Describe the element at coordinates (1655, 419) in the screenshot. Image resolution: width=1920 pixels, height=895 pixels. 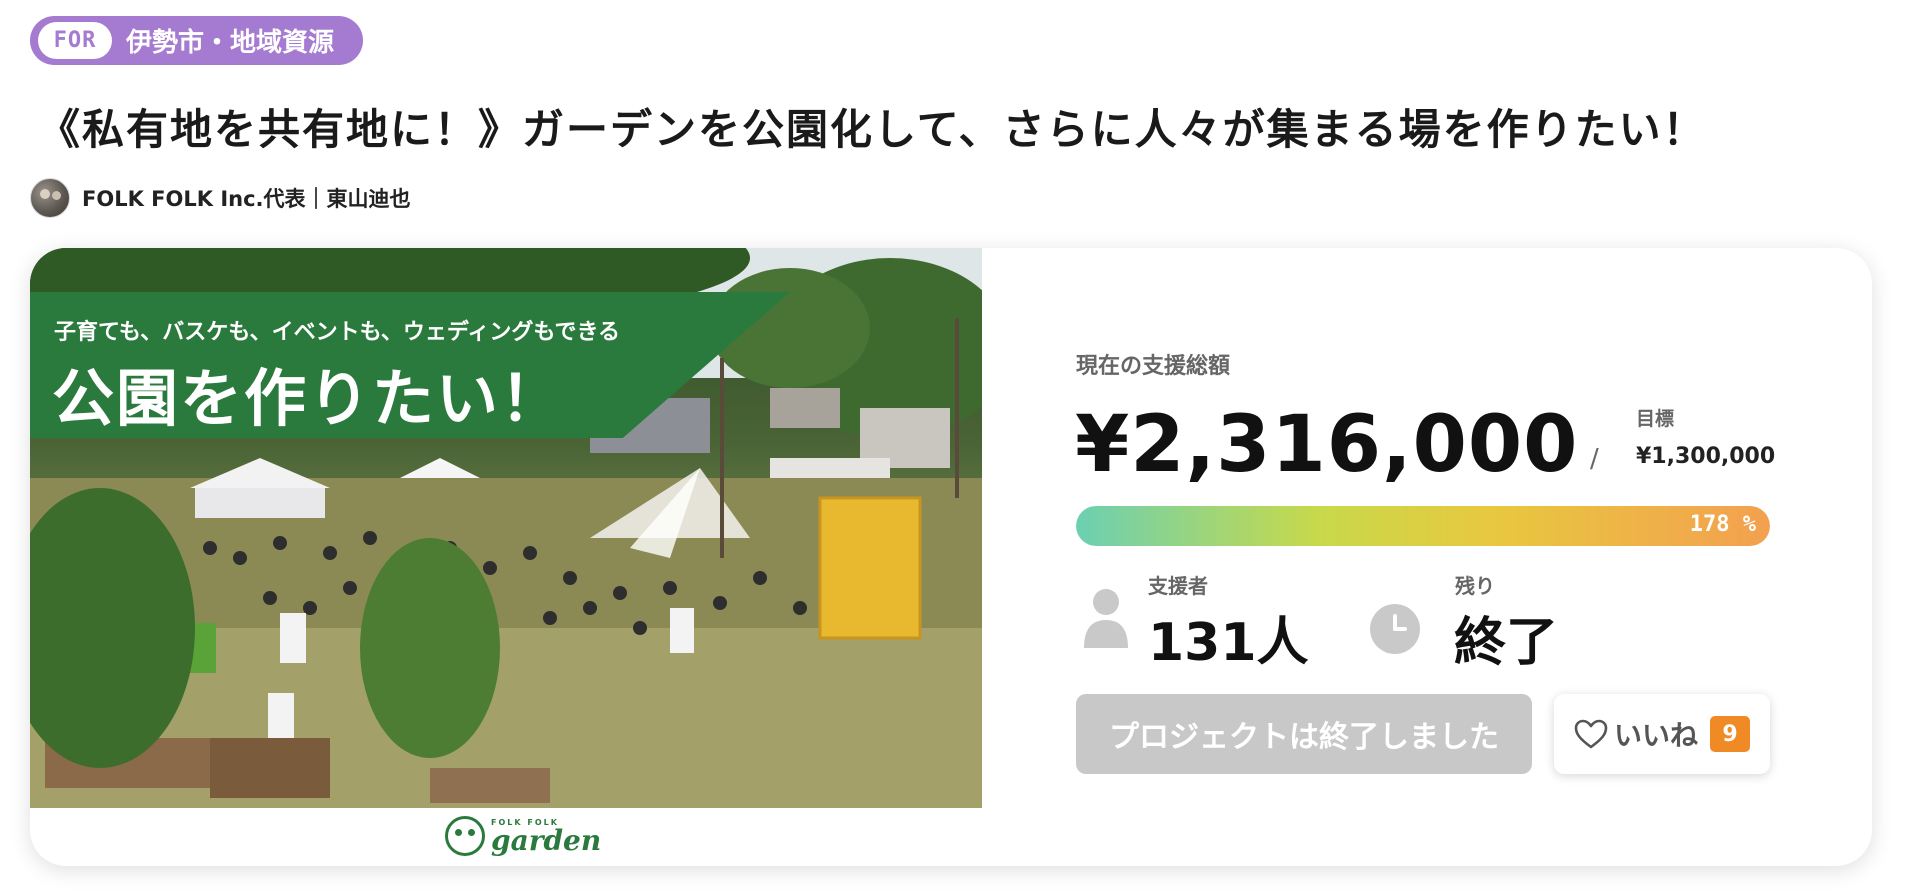
I see `goal-label: 目標` at that location.